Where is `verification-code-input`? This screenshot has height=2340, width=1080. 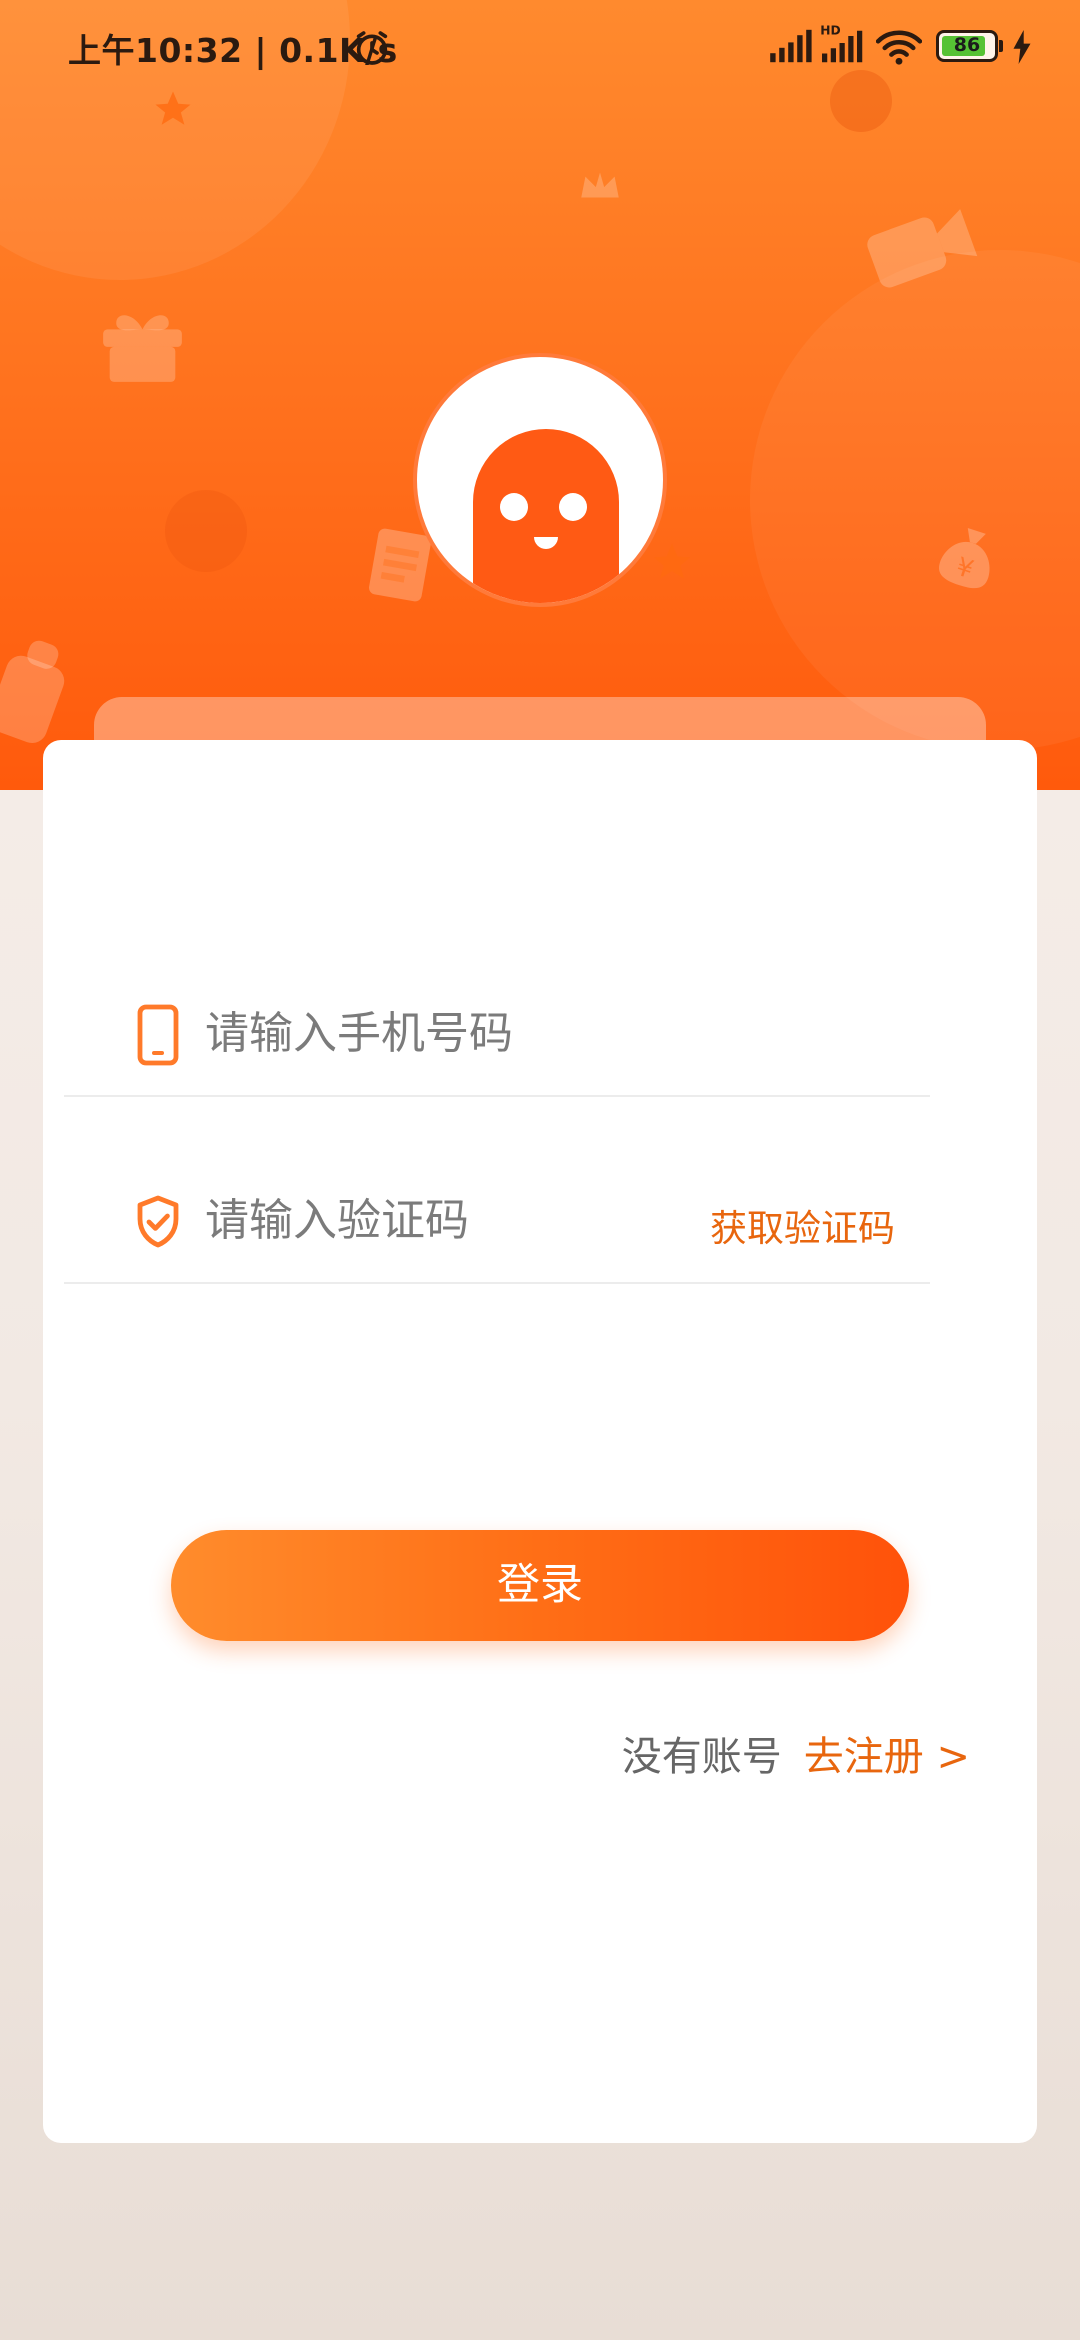 verification-code-input is located at coordinates (445, 1220).